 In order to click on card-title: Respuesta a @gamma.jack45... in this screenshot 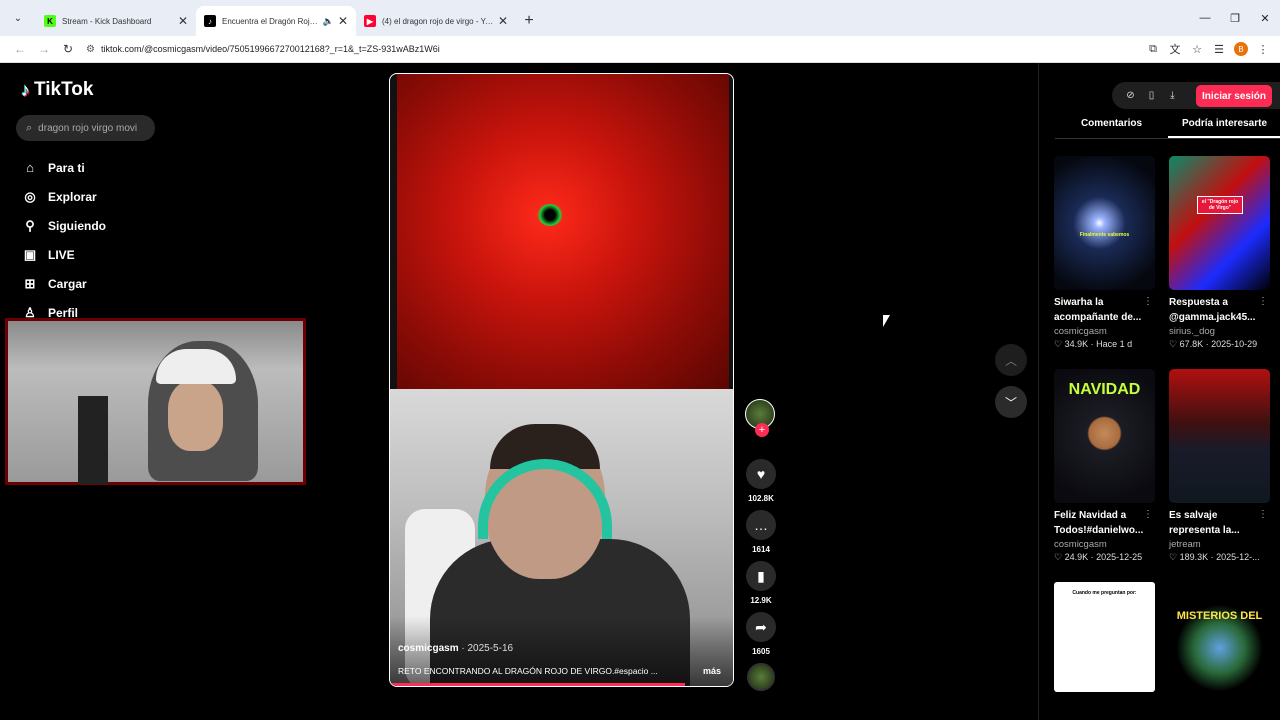, I will do `click(1215, 310)`.